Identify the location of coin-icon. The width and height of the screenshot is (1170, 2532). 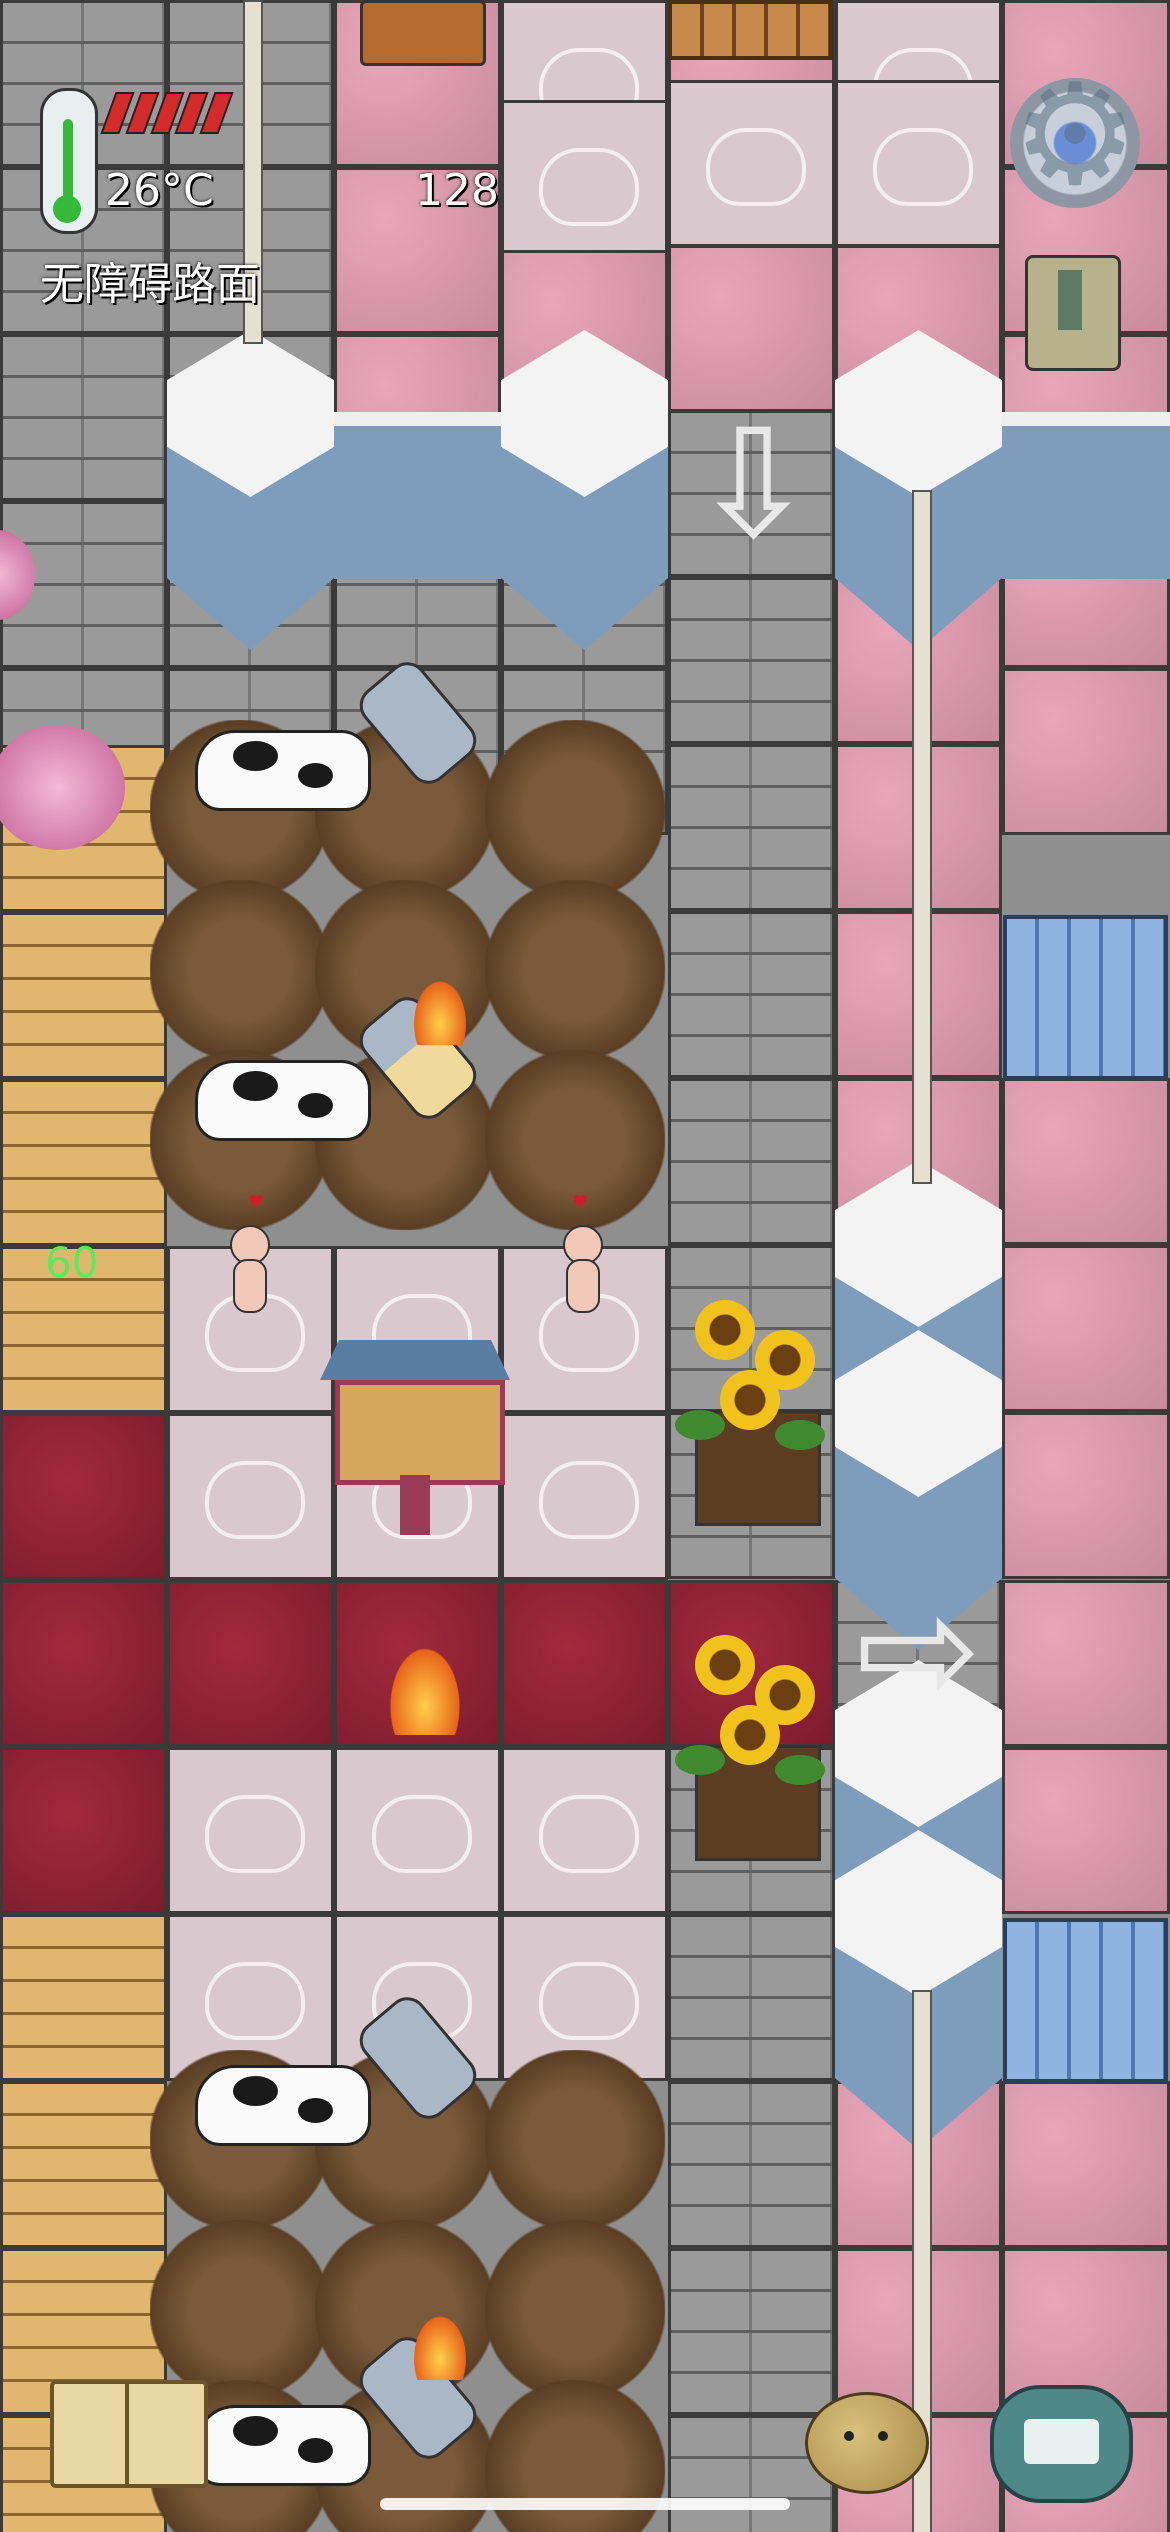
(1073, 313).